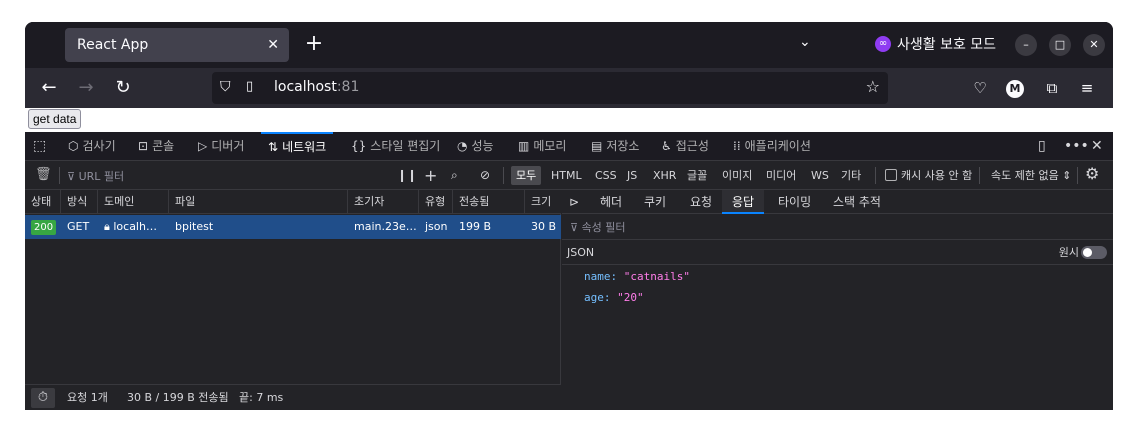  What do you see at coordinates (348, 87) in the screenshot?
I see `url-port: :81` at bounding box center [348, 87].